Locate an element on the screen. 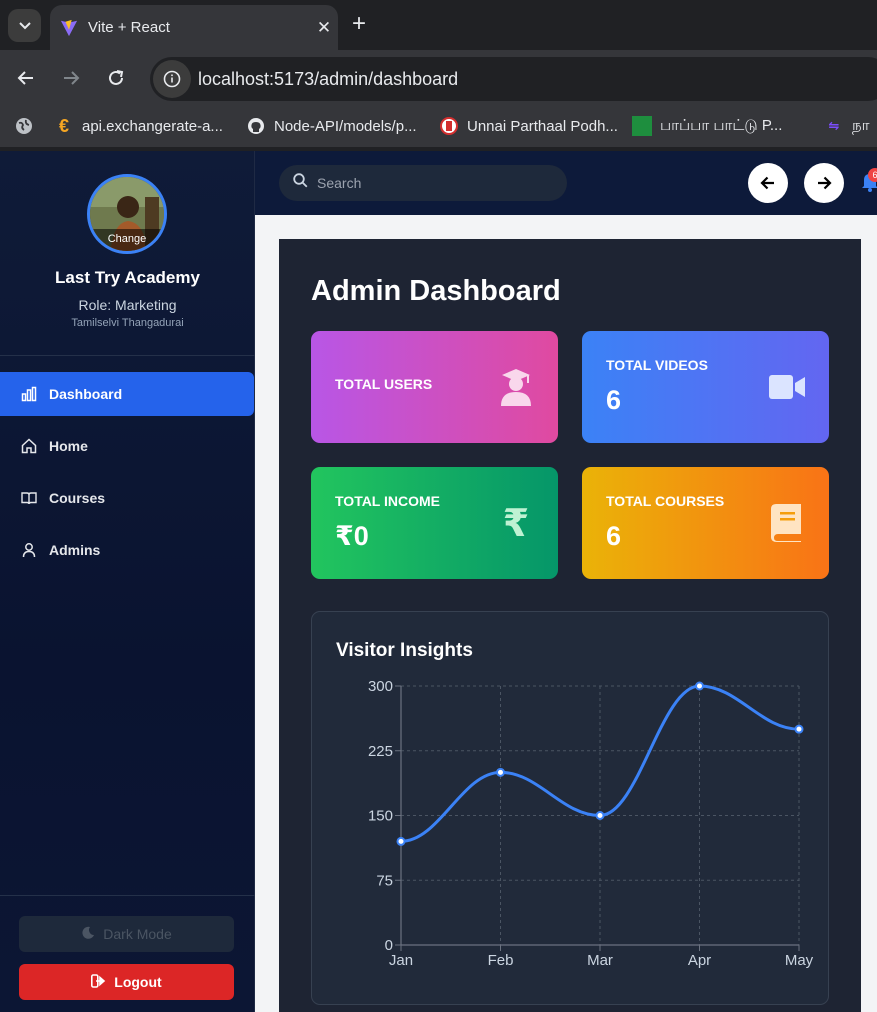 This screenshot has height=1012, width=877. bookmark-globe is located at coordinates (28, 126).